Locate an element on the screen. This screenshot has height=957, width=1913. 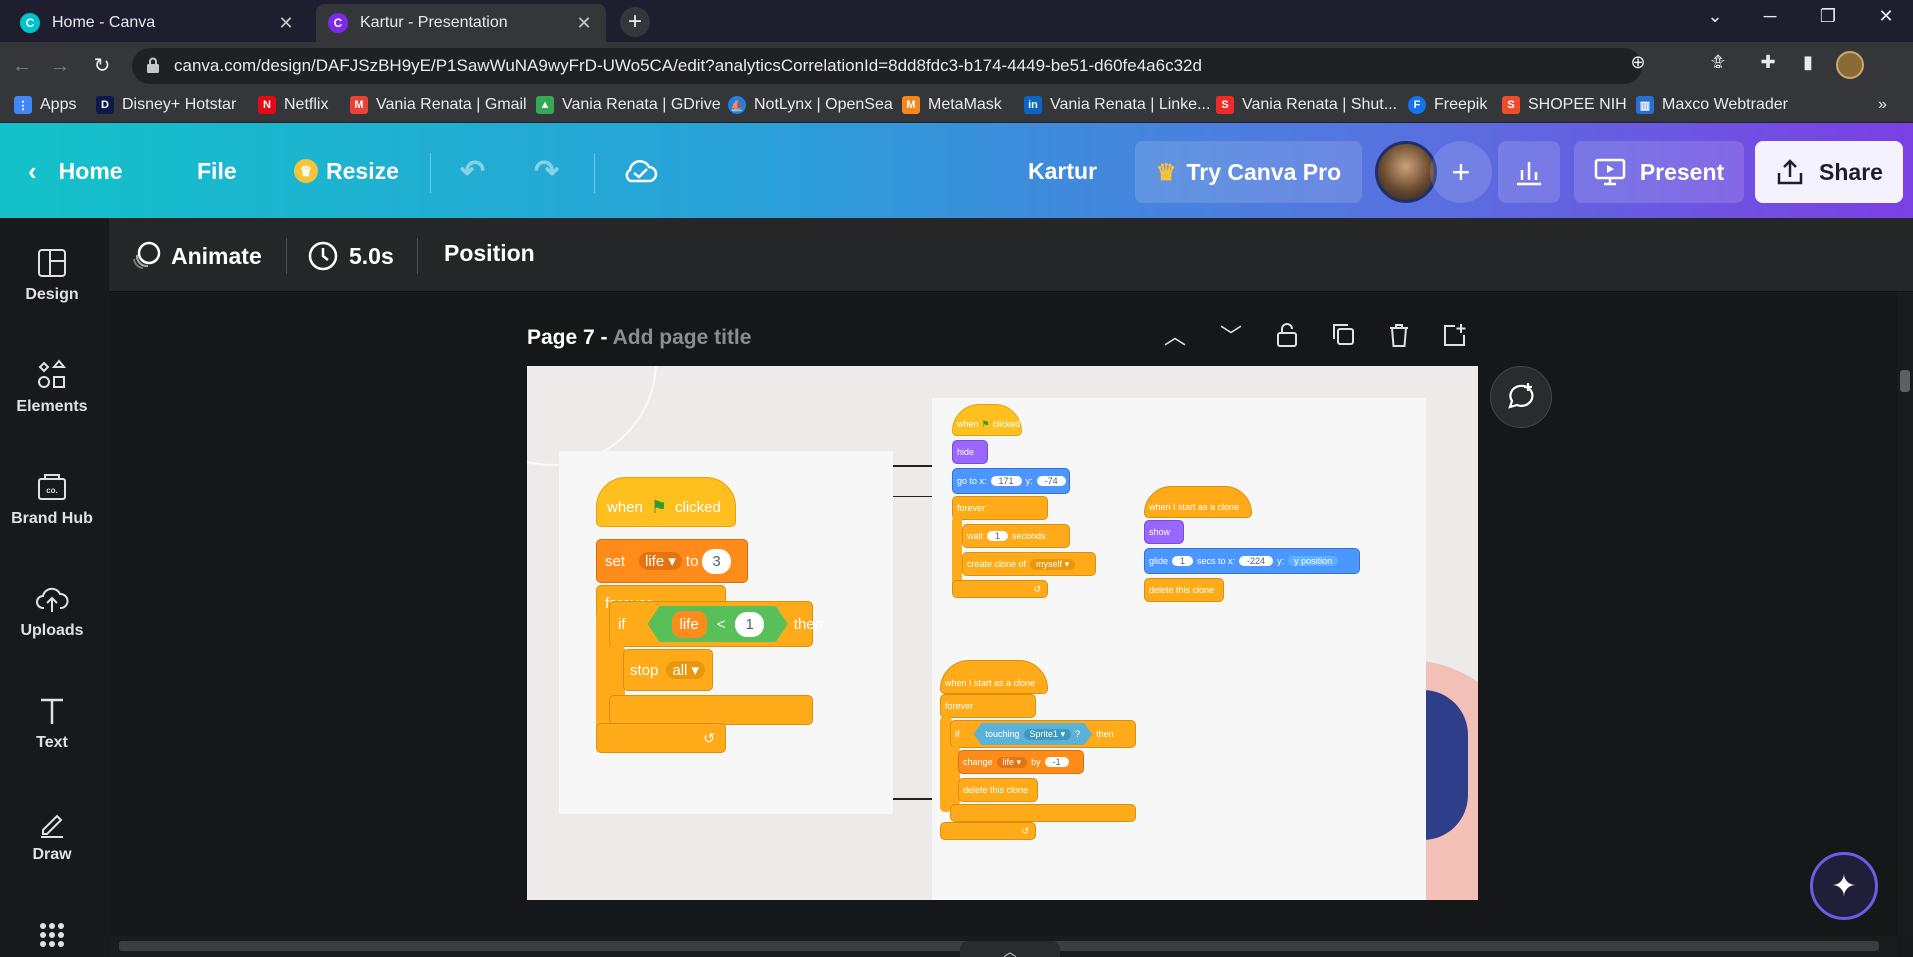
block-text: seconds is located at coordinates (1029, 536).